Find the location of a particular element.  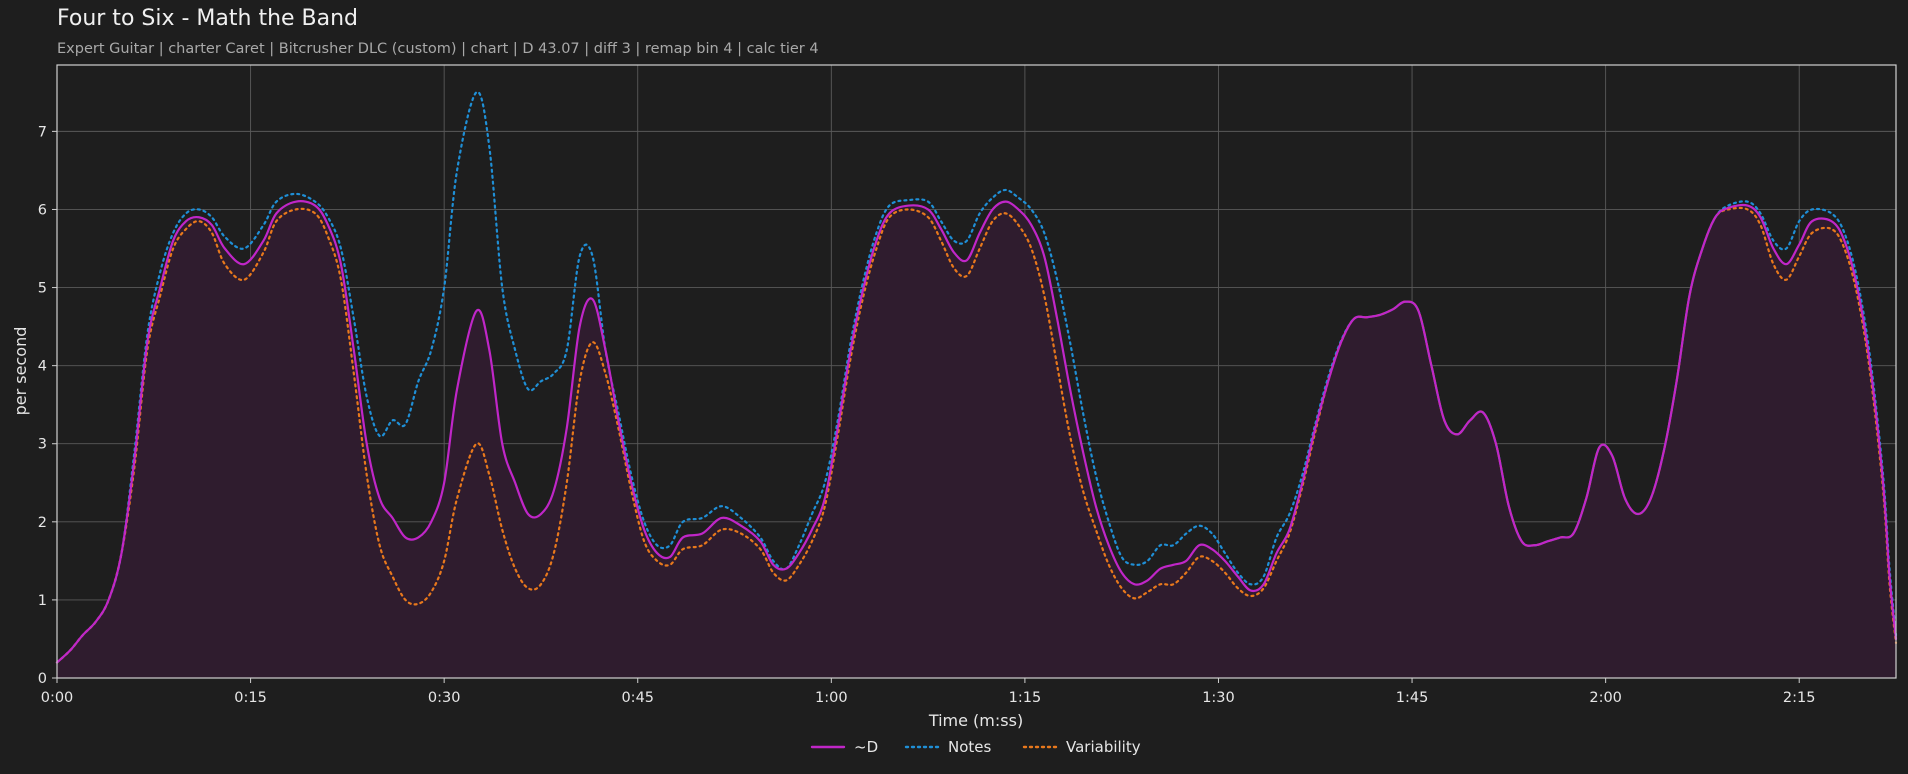

x-tick-label: 1:00 is located at coordinates (831, 698).